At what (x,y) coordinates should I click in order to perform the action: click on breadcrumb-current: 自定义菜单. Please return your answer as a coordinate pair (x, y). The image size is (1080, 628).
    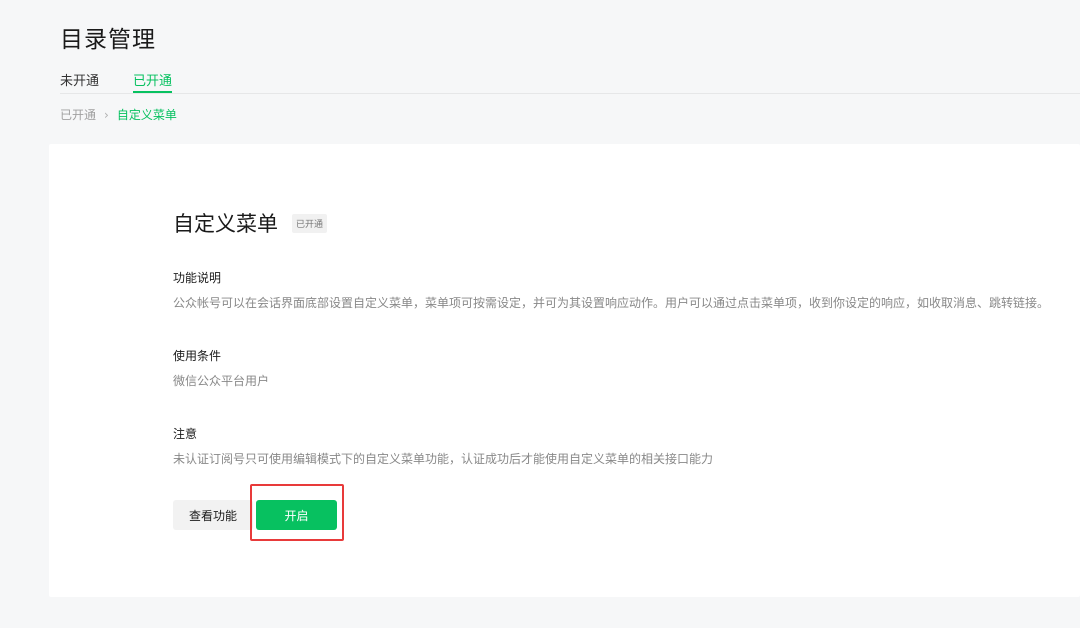
    Looking at the image, I should click on (146, 115).